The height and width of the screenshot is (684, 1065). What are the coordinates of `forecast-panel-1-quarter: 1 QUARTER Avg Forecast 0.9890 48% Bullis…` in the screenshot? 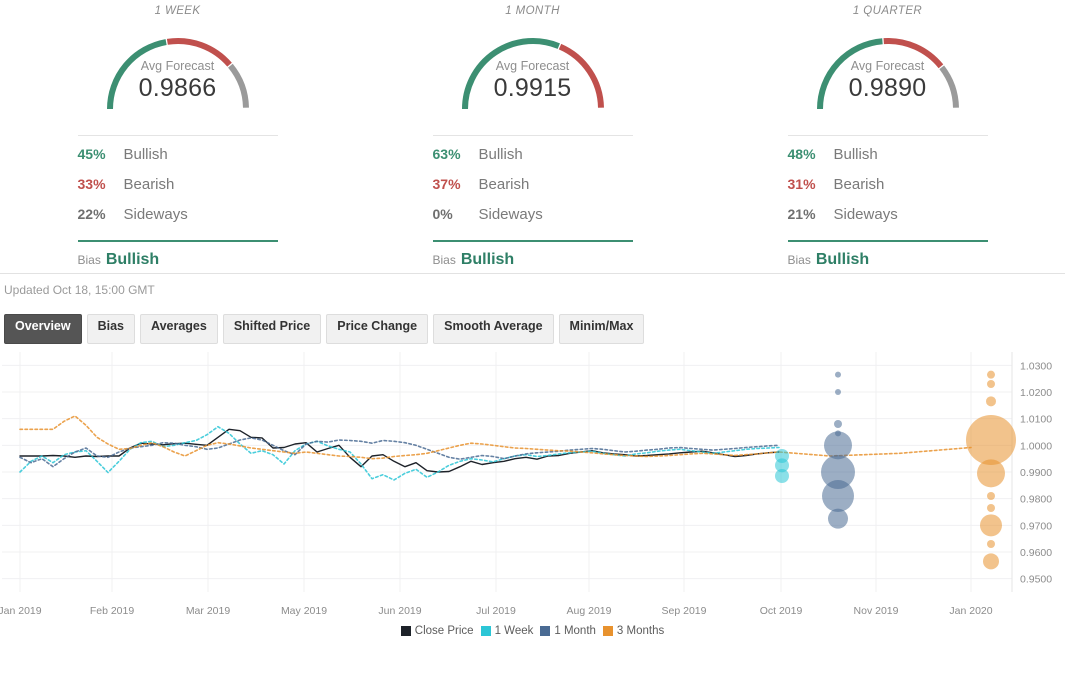 It's located at (887, 136).